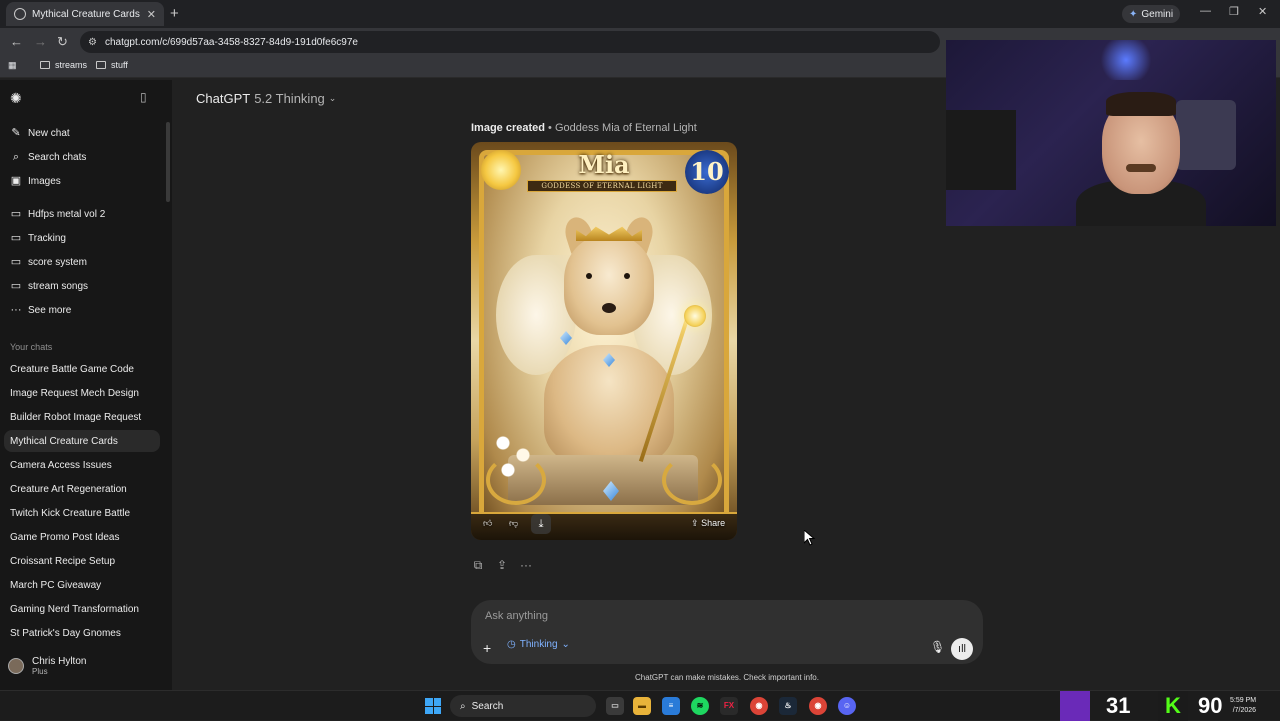 This screenshot has height=721, width=1280. What do you see at coordinates (31, 347) in the screenshot?
I see `your-chats-heading: Your chats` at bounding box center [31, 347].